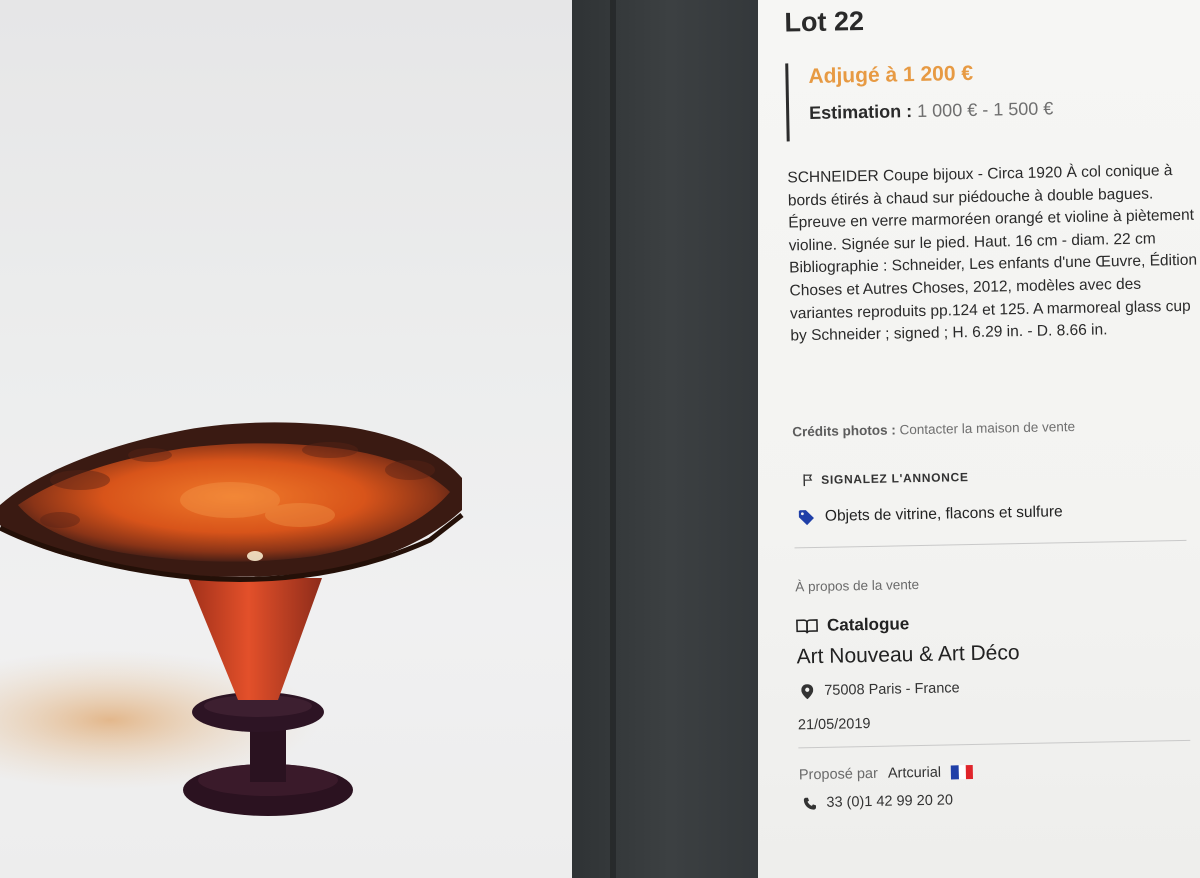 The width and height of the screenshot is (1200, 878). I want to click on sale-location: 75008 Paris - France, so click(880, 689).